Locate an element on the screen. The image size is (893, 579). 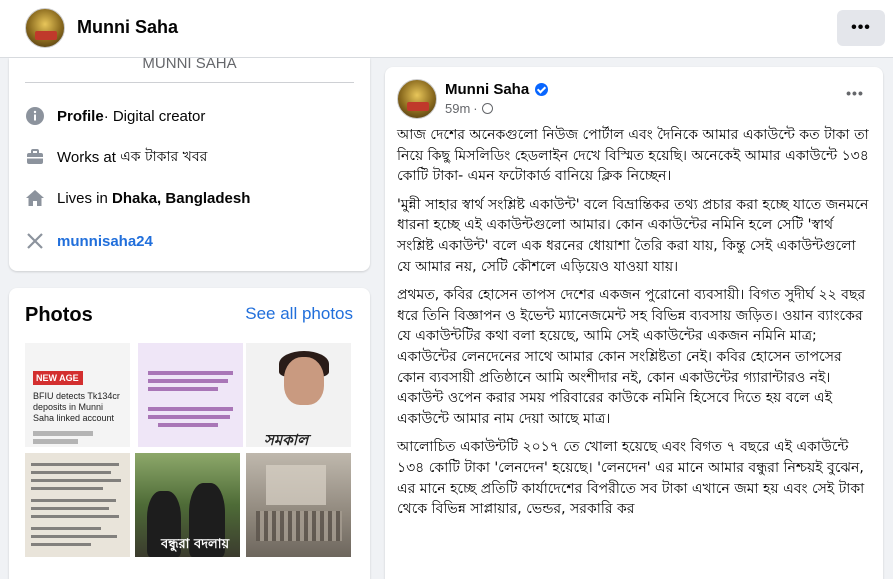
home-icon is located at coordinates (35, 198).